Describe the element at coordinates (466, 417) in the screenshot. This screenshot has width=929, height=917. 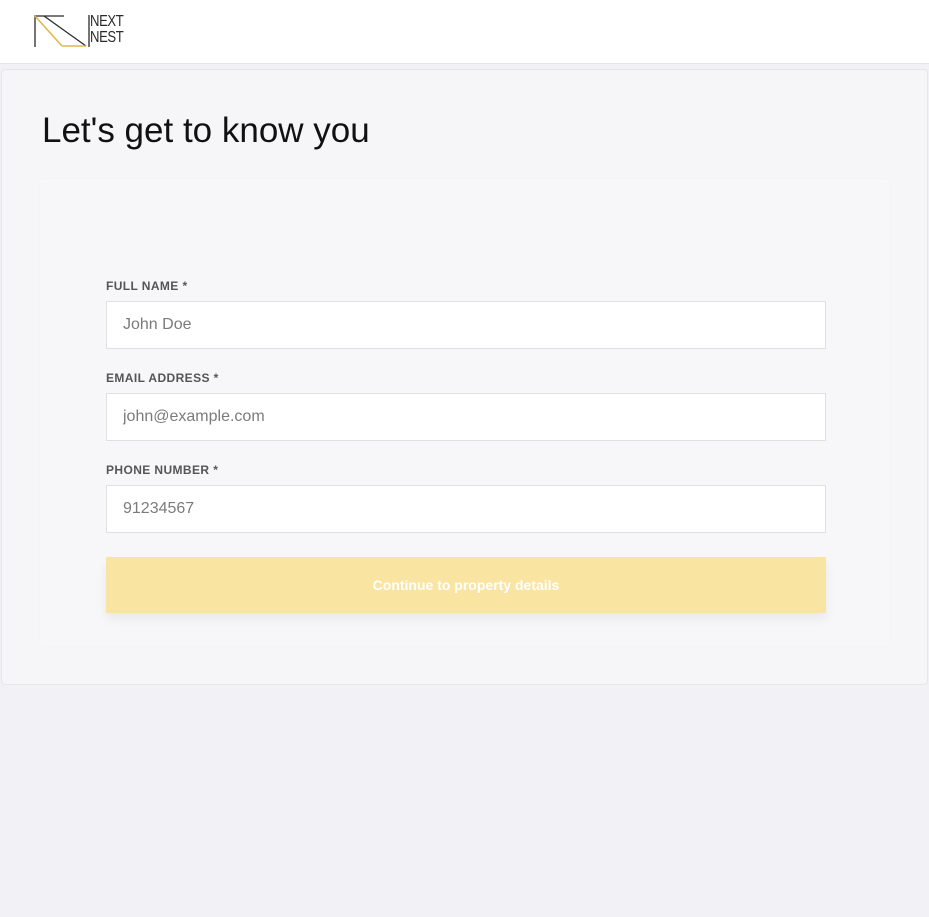
I see `email-input` at that location.